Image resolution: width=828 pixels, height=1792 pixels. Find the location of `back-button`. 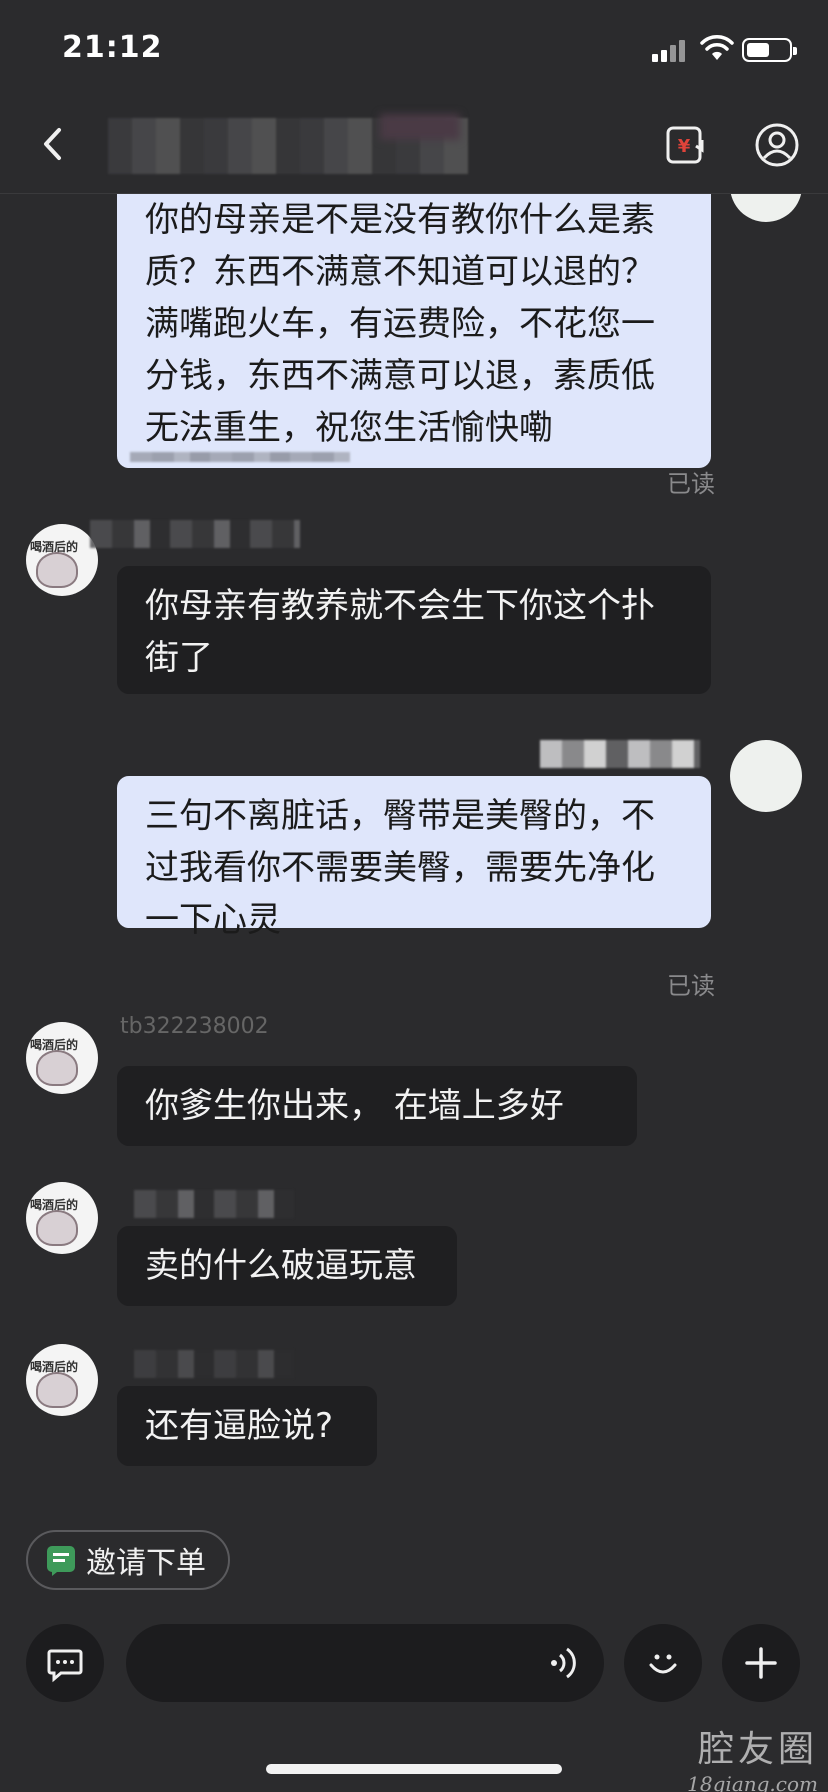

back-button is located at coordinates (52, 144).